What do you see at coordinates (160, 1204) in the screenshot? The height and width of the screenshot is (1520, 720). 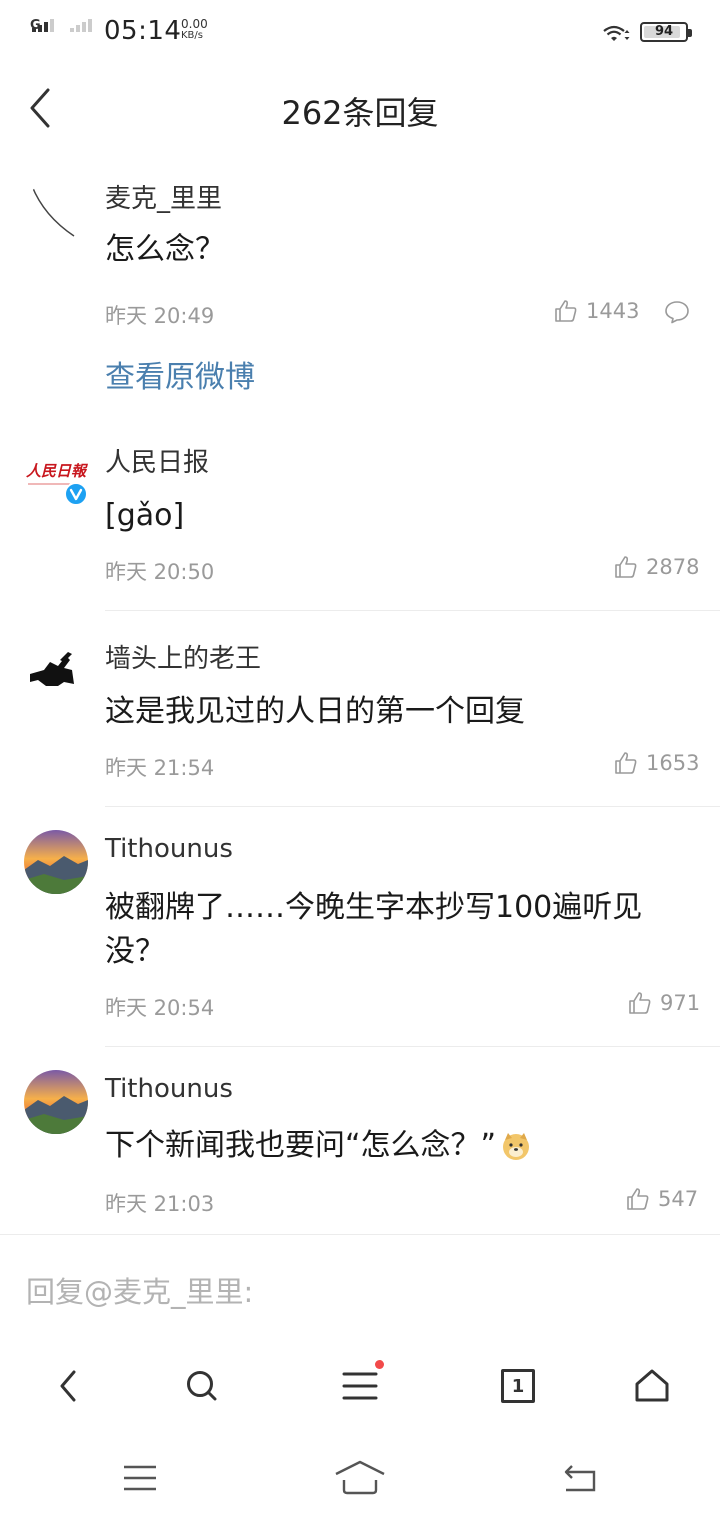 I see `reply-time: 昨天 21:03` at bounding box center [160, 1204].